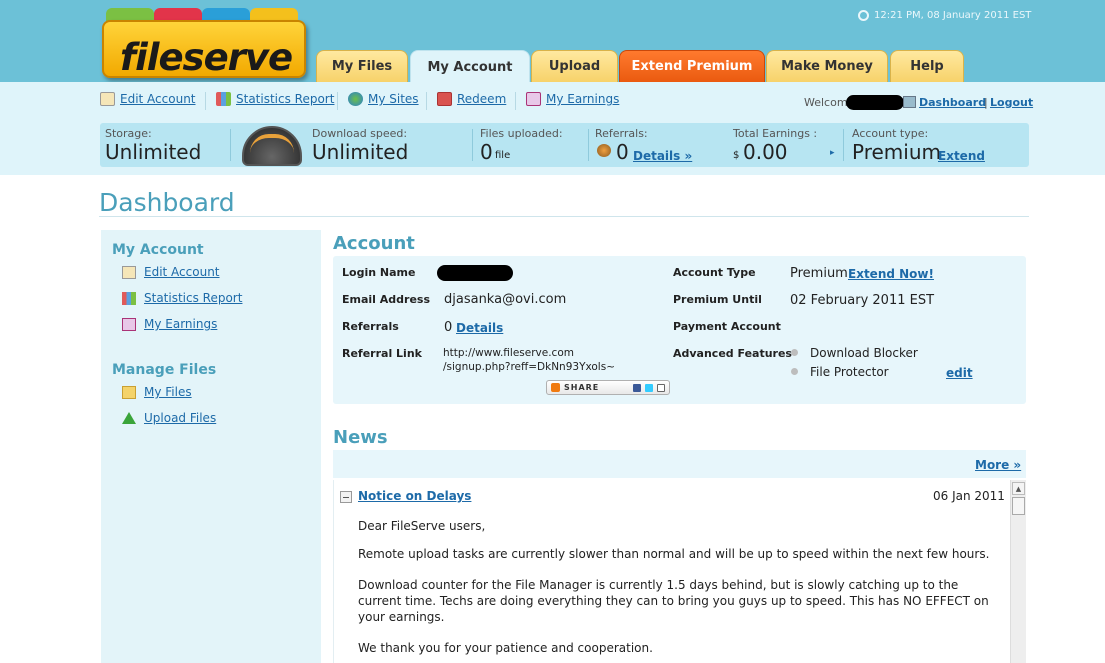 Image resolution: width=1105 pixels, height=663 pixels. I want to click on page-title: Dashboard, so click(167, 202).